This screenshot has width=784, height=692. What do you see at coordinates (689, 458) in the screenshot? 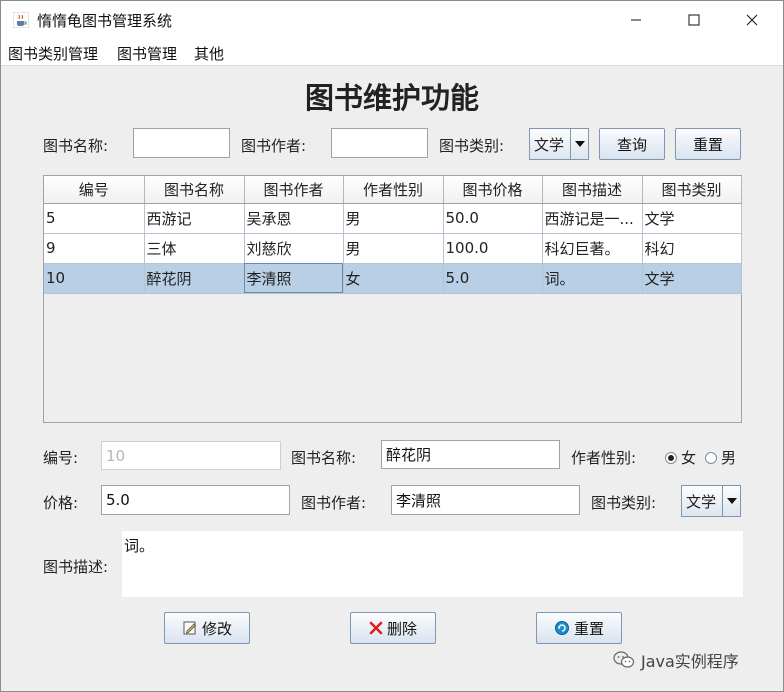
I see `sex-option-female-label: 女` at bounding box center [689, 458].